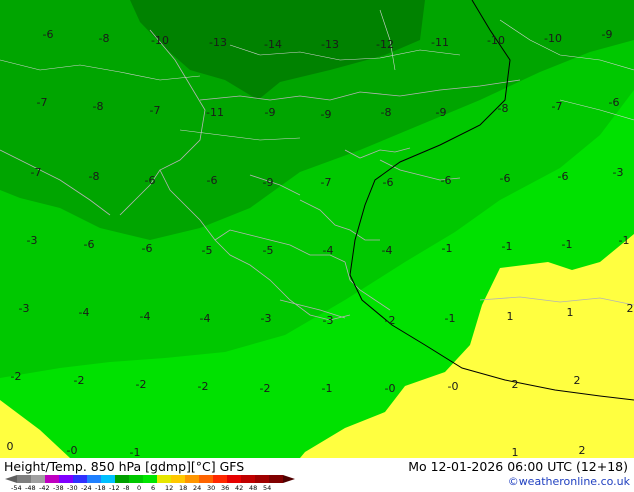 This screenshot has width=634, height=492. What do you see at coordinates (58, 488) in the screenshot?
I see `colorbar-tick-label: -38` at bounding box center [58, 488].